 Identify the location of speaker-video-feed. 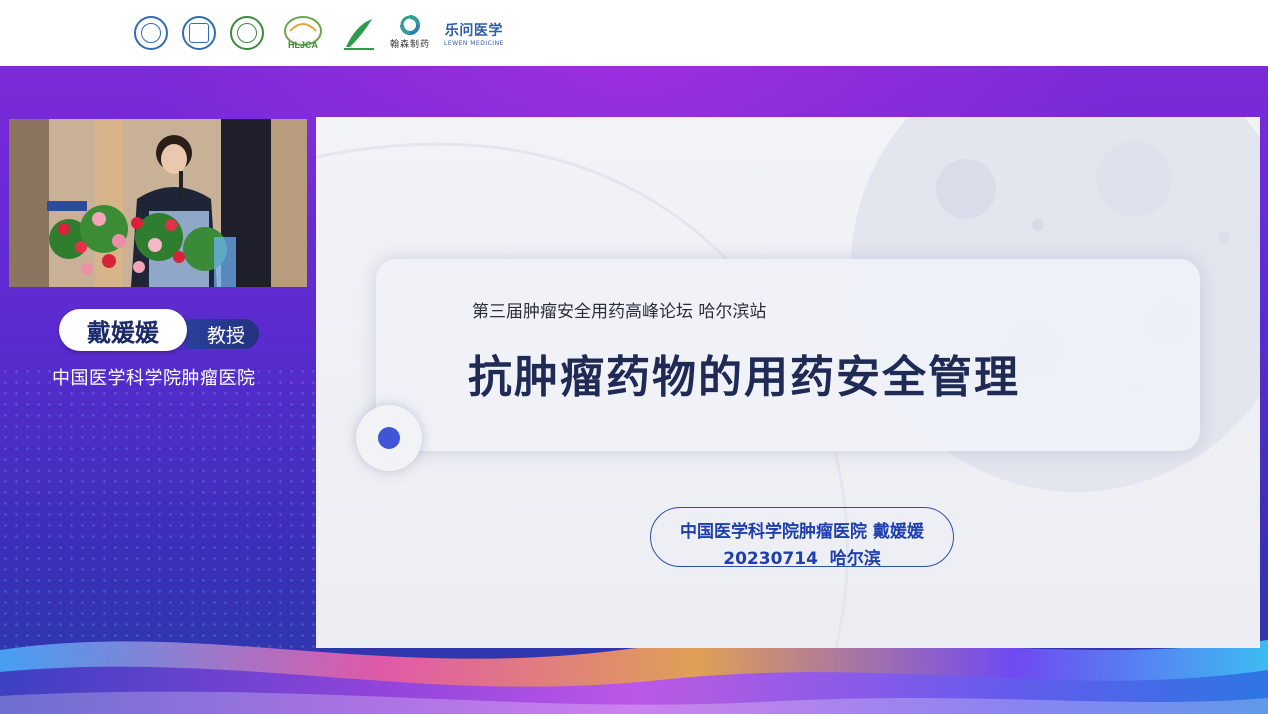
(158, 203).